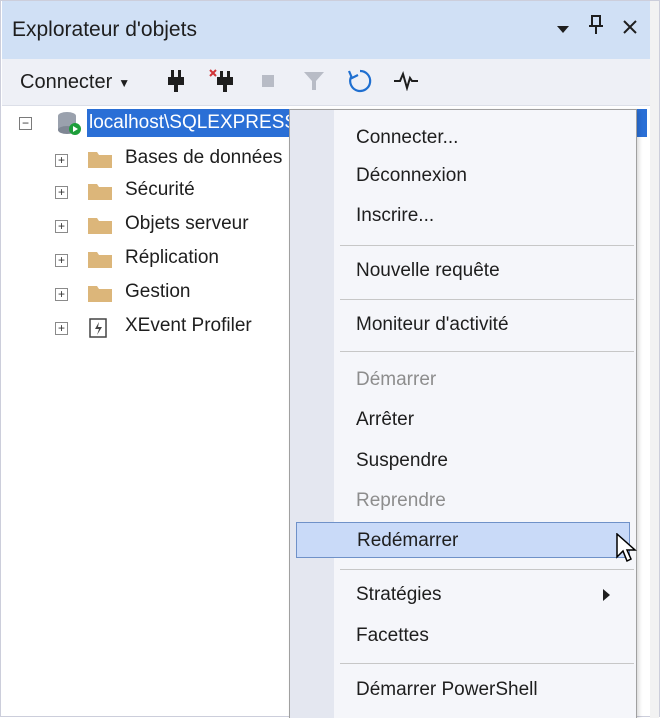 Image resolution: width=660 pixels, height=718 pixels. What do you see at coordinates (124, 82) in the screenshot?
I see `chevron-down-icon: ▼` at bounding box center [124, 82].